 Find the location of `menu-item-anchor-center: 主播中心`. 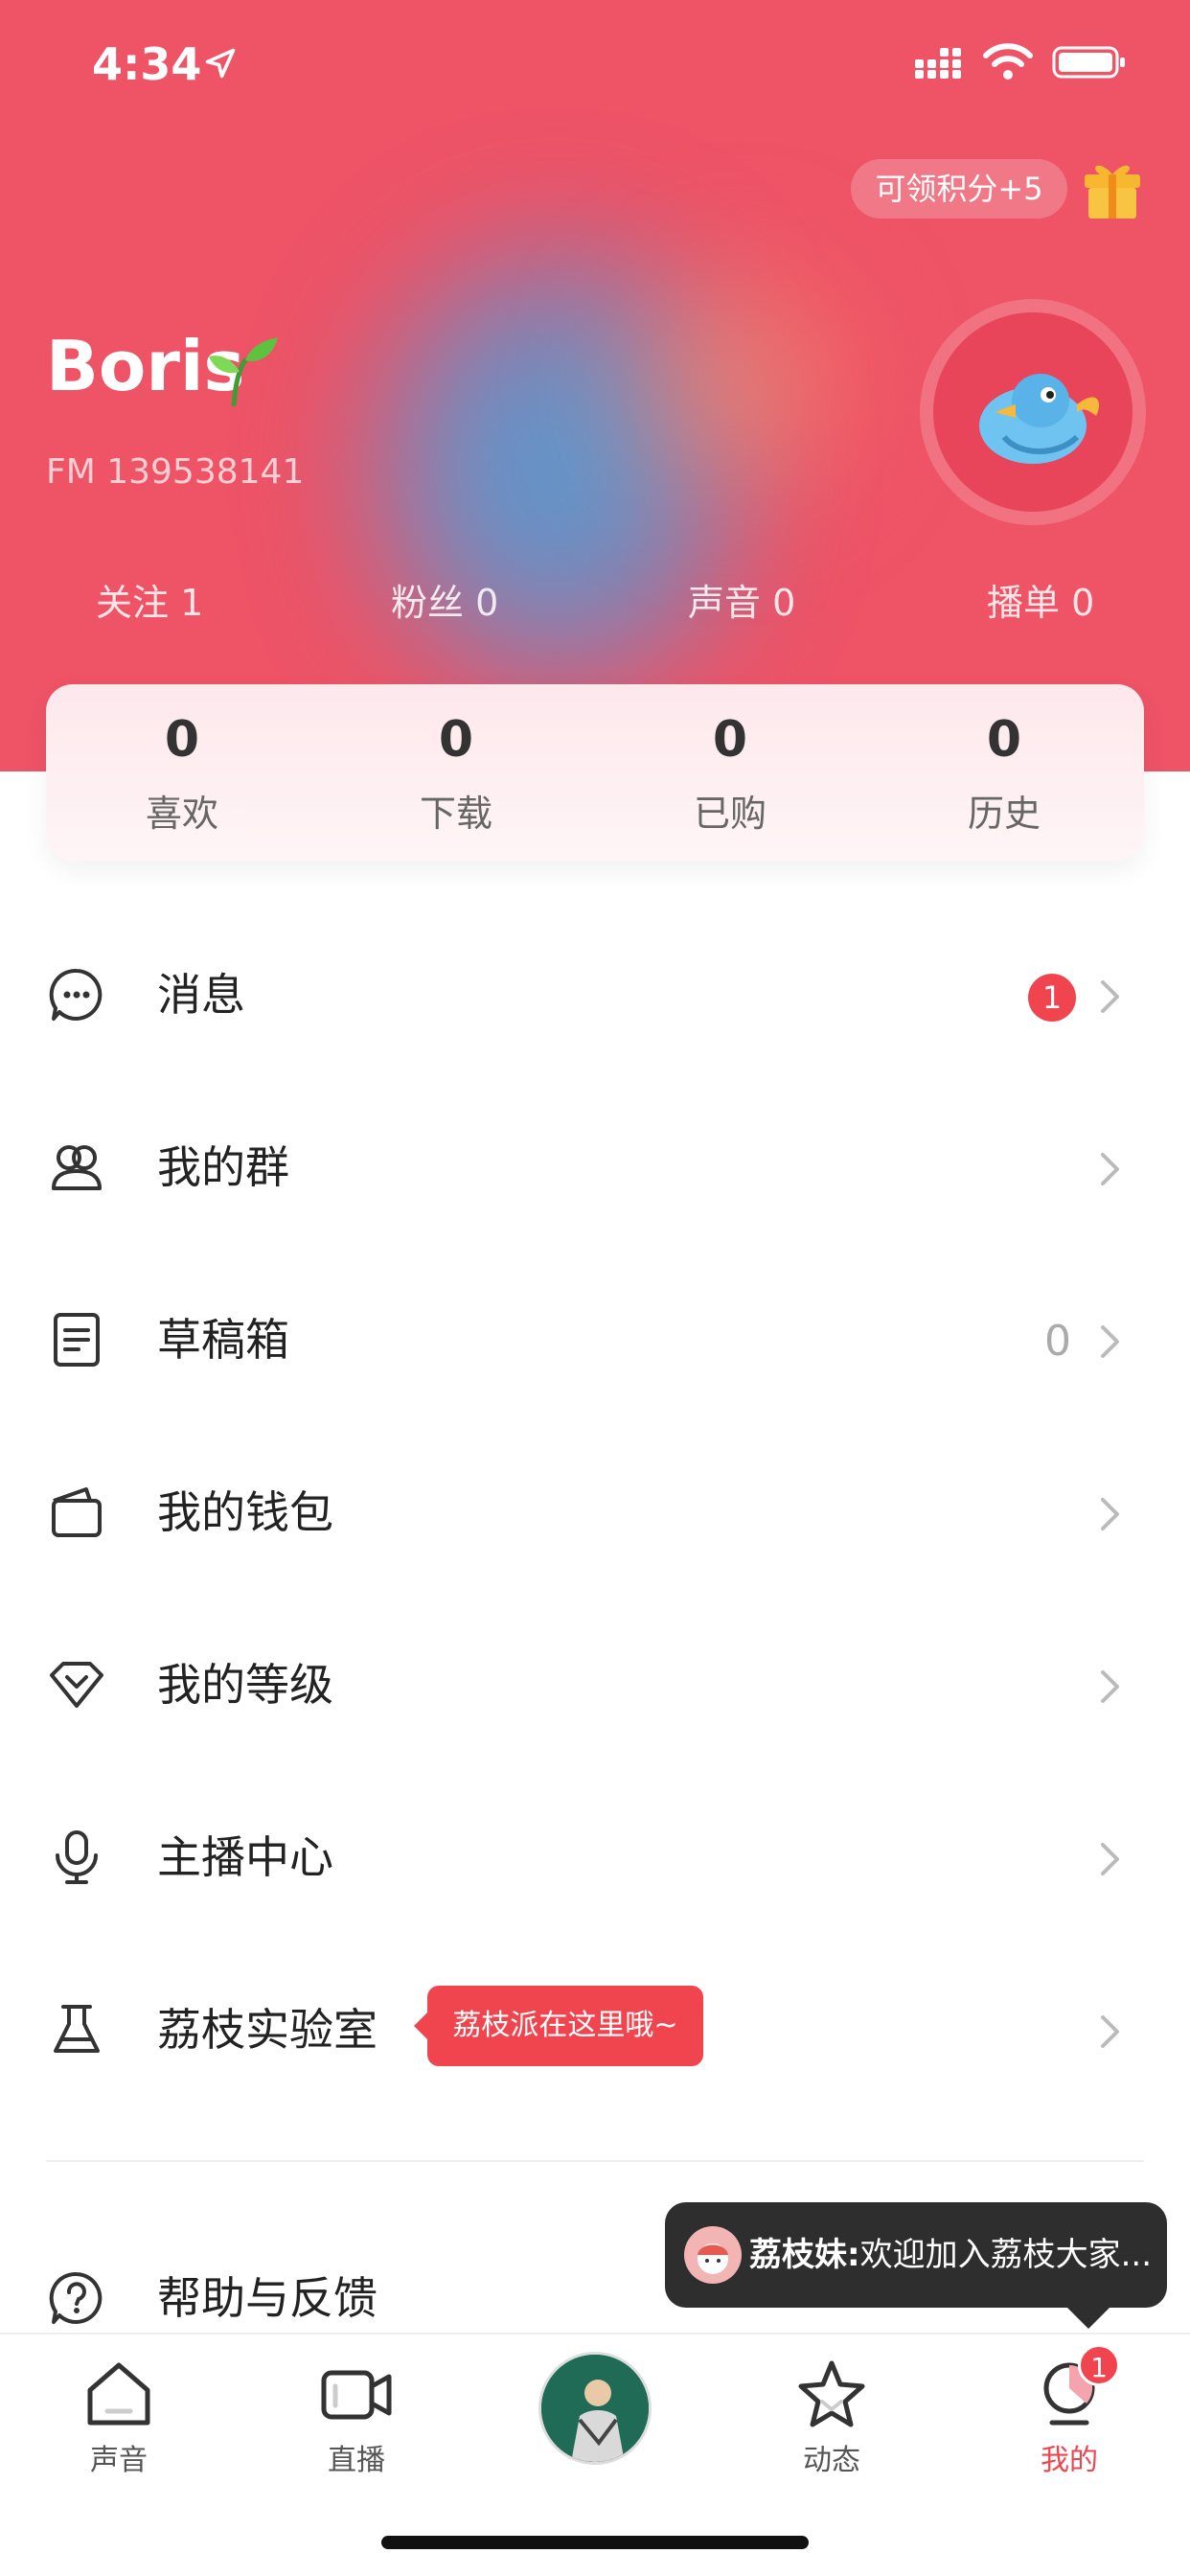

menu-item-anchor-center: 主播中心 is located at coordinates (595, 1855).